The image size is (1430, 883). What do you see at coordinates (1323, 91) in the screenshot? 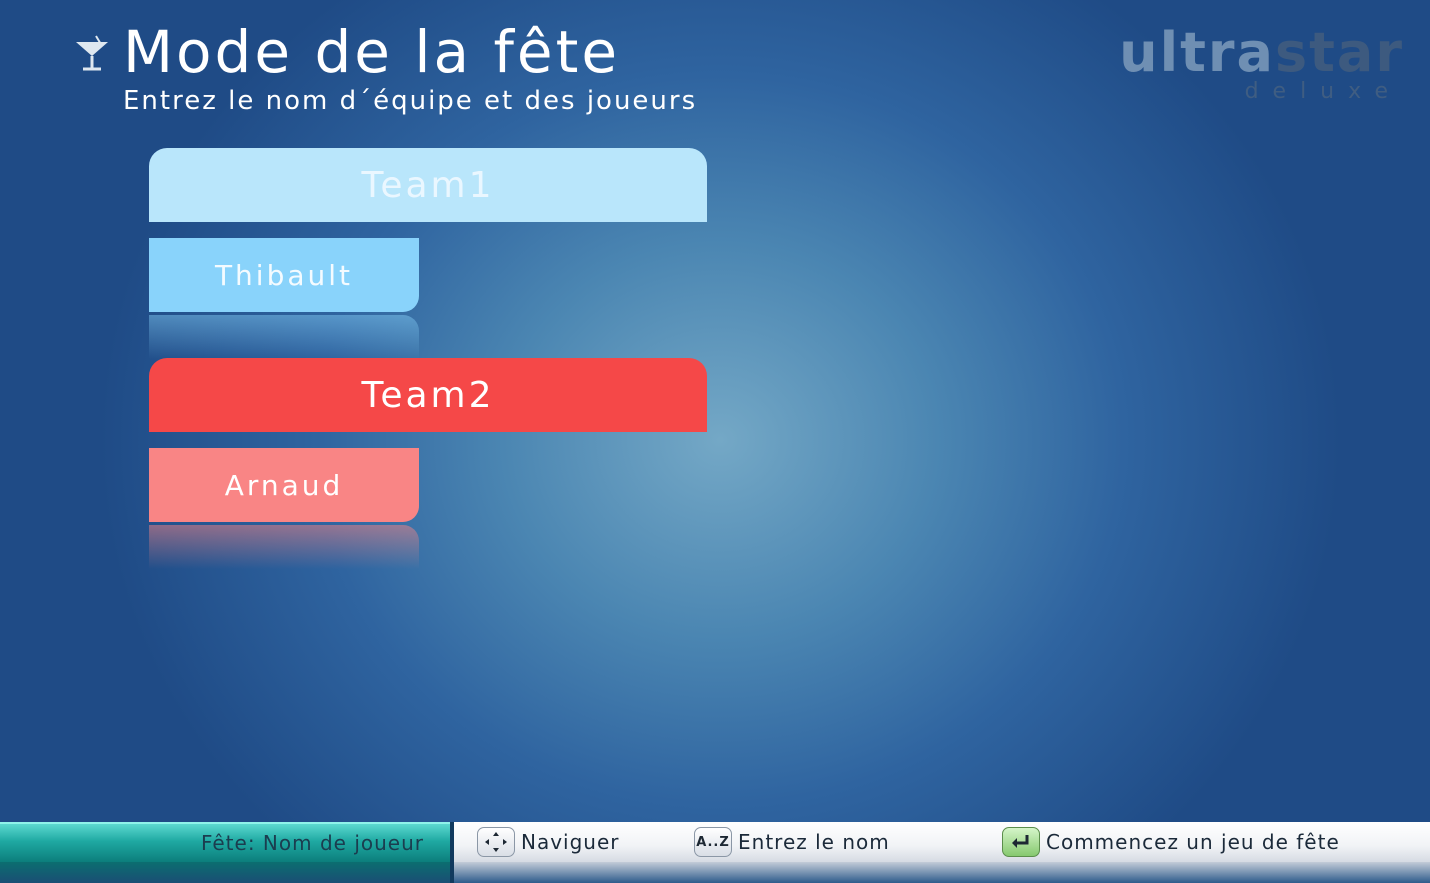
I see `logo-subtitle: deluxe` at bounding box center [1323, 91].